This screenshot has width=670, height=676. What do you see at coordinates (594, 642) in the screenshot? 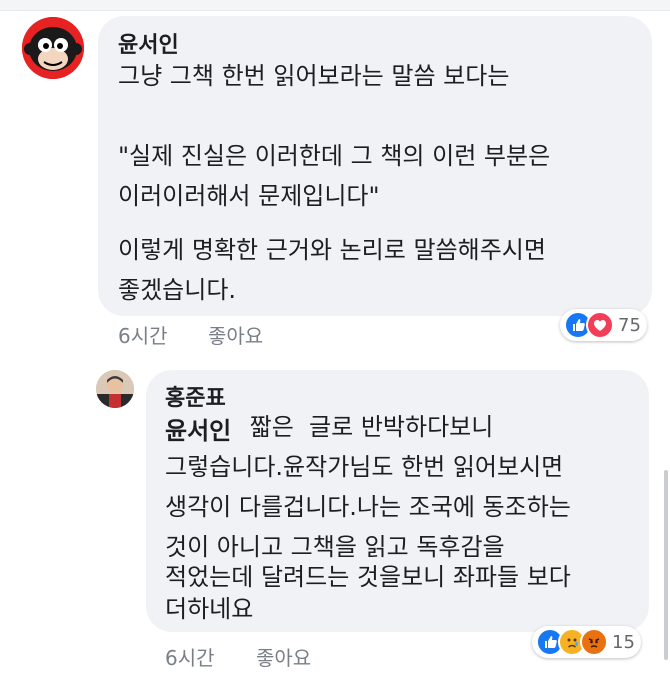
I see `angry-icon` at bounding box center [594, 642].